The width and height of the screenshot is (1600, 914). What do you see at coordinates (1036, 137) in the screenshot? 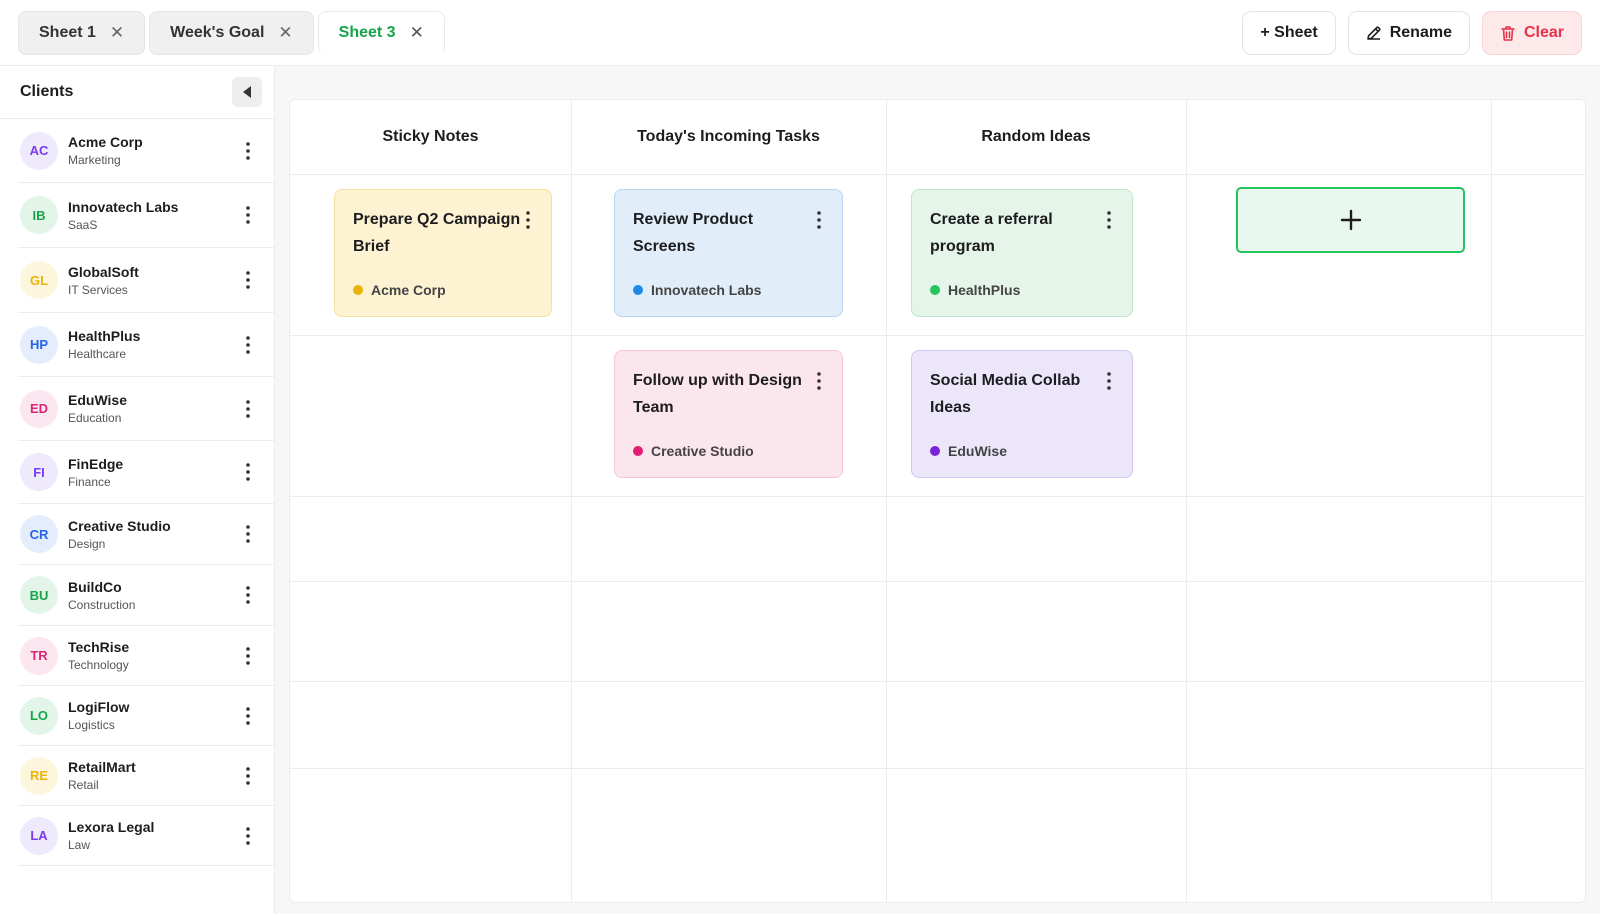
I see `column-header: Random Ideas` at bounding box center [1036, 137].